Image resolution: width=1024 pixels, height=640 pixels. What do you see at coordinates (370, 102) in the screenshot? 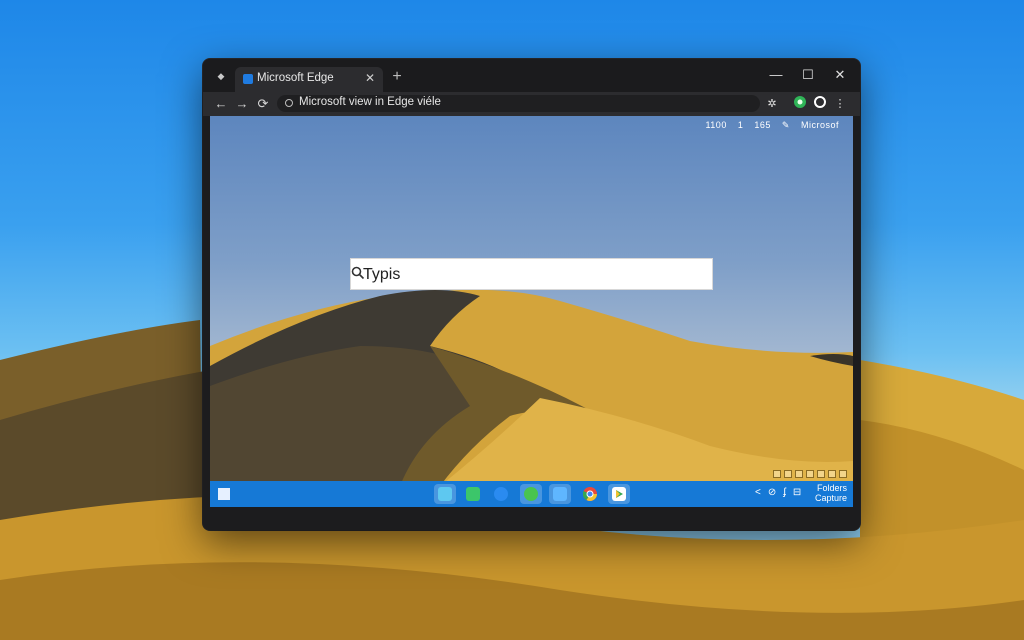
I see `url-text: Microsoft view in Edge viéle` at bounding box center [370, 102].